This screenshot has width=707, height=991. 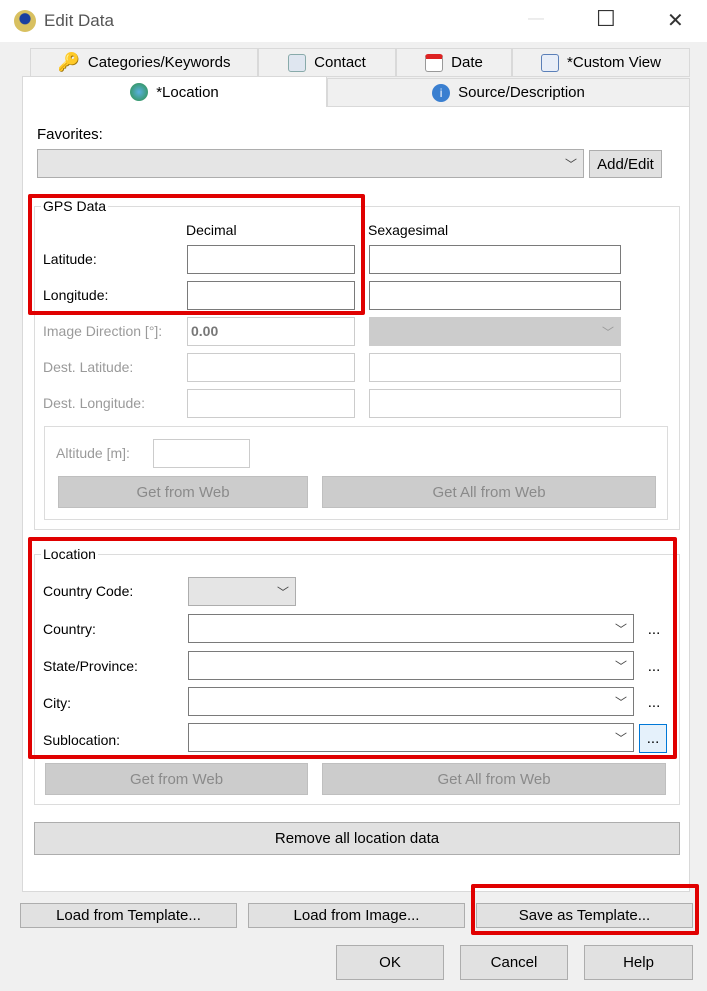 I want to click on maximize-button: ☐, so click(x=606, y=19).